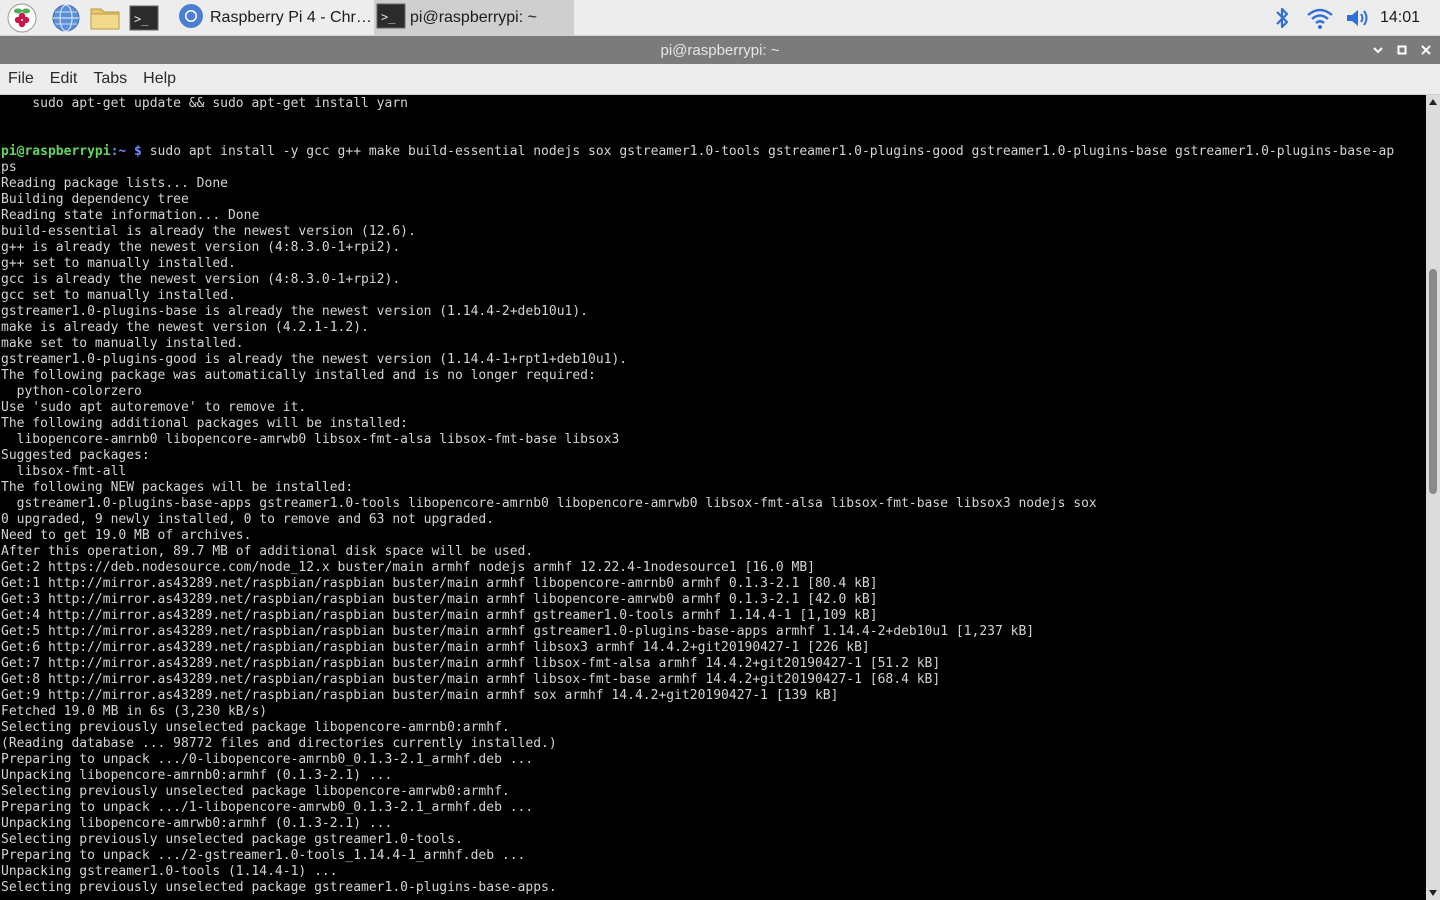 The height and width of the screenshot is (900, 1440). I want to click on window-title: pi@raspberrypi: ~, so click(720, 50).